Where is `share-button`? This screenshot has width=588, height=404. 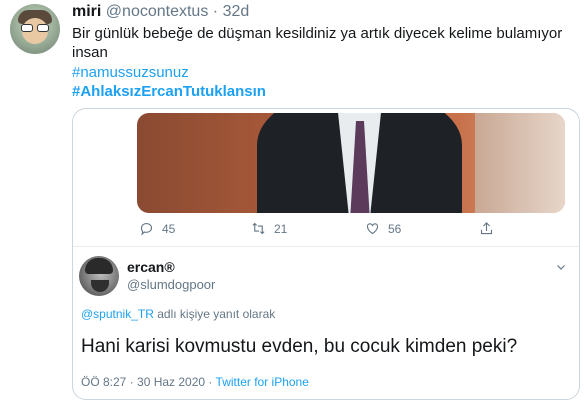 share-button is located at coordinates (486, 228).